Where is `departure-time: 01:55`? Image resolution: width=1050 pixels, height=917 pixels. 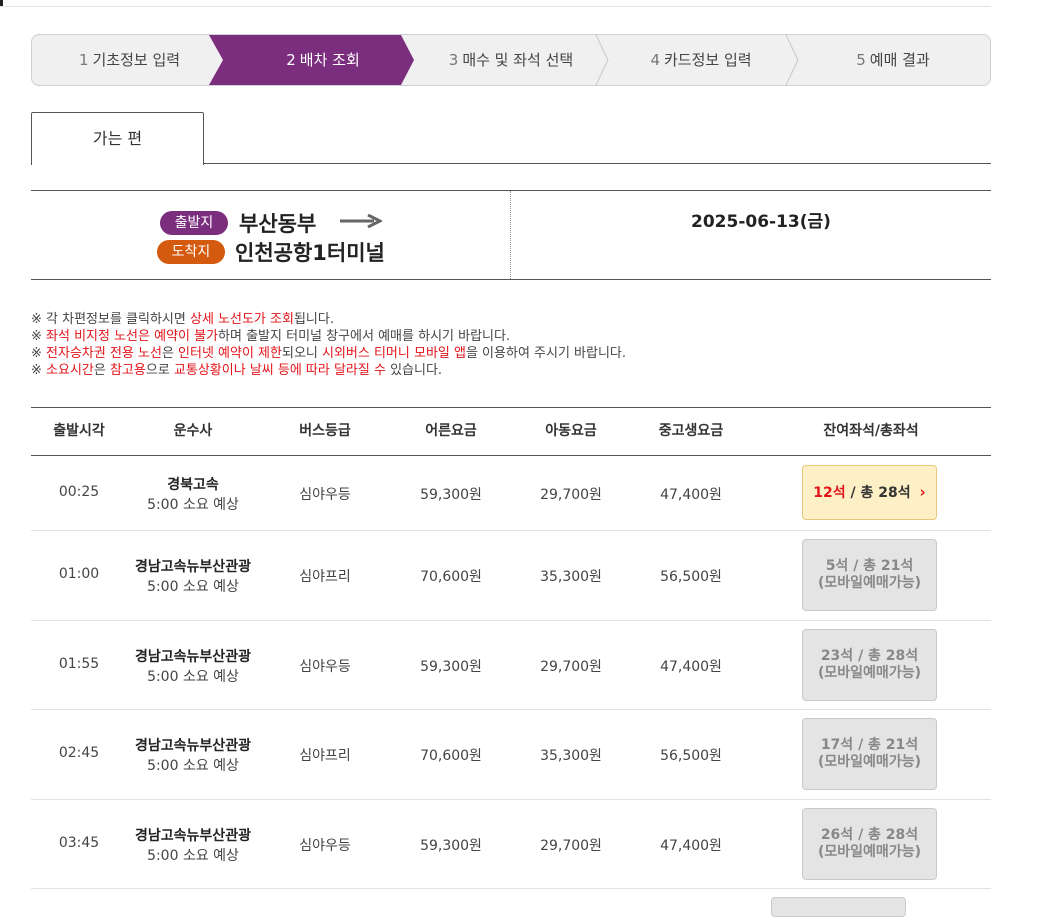 departure-time: 01:55 is located at coordinates (79, 663).